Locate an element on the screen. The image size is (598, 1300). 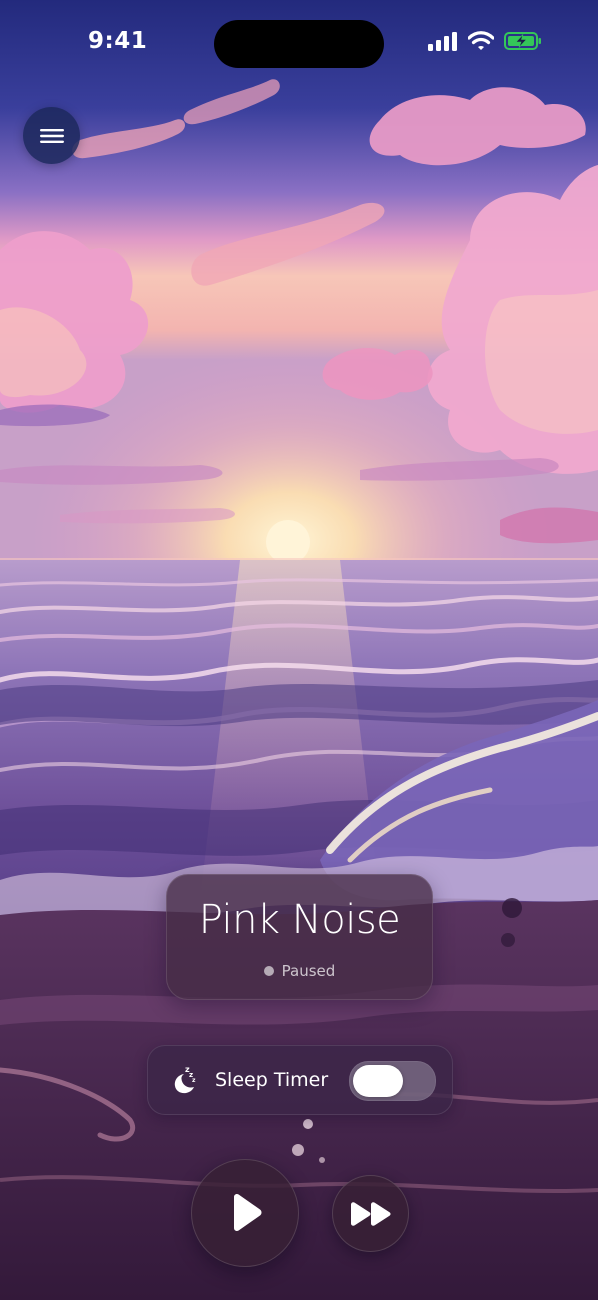
status-bar: 9:41 is located at coordinates (299, 45).